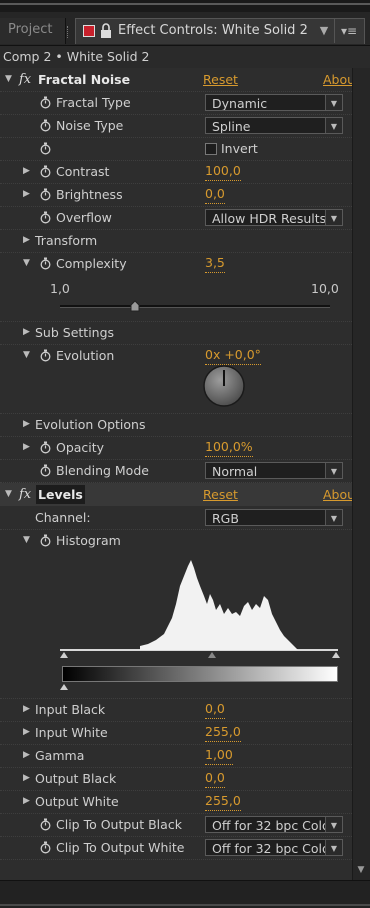  Describe the element at coordinates (185, 6) in the screenshot. I see `window-top-strip` at that location.